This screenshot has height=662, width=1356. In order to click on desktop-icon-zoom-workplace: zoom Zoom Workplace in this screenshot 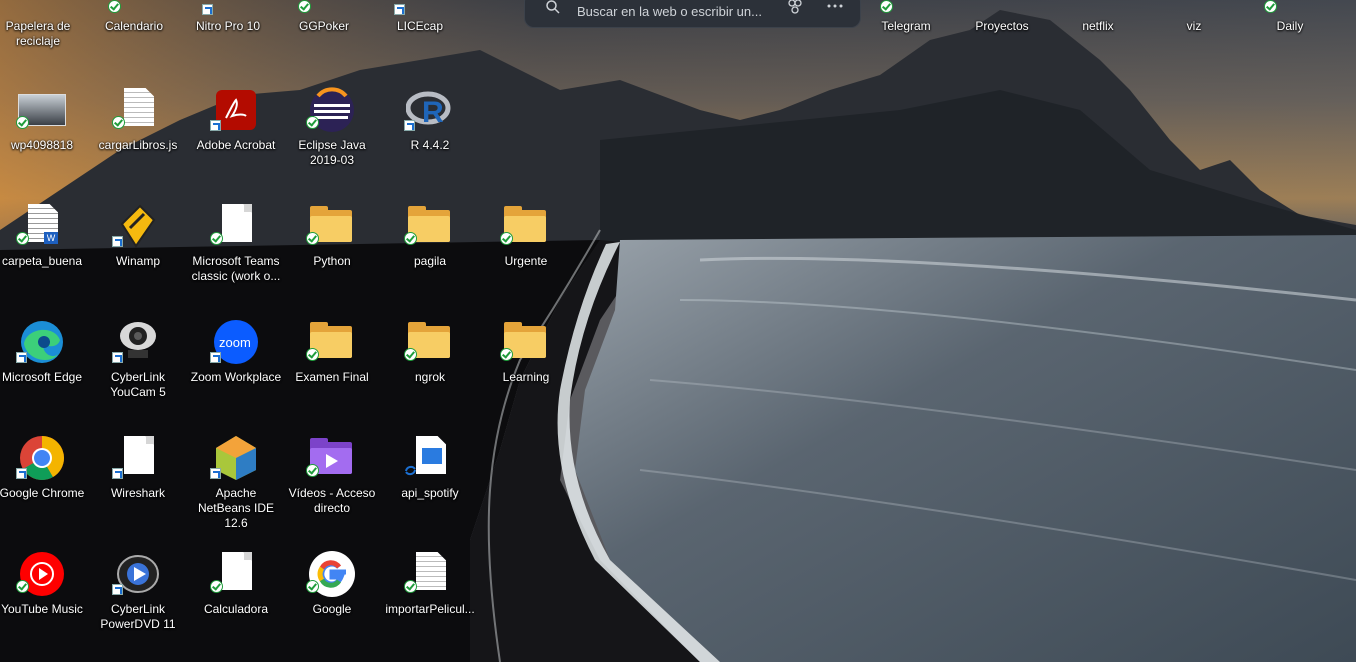, I will do `click(236, 366)`.